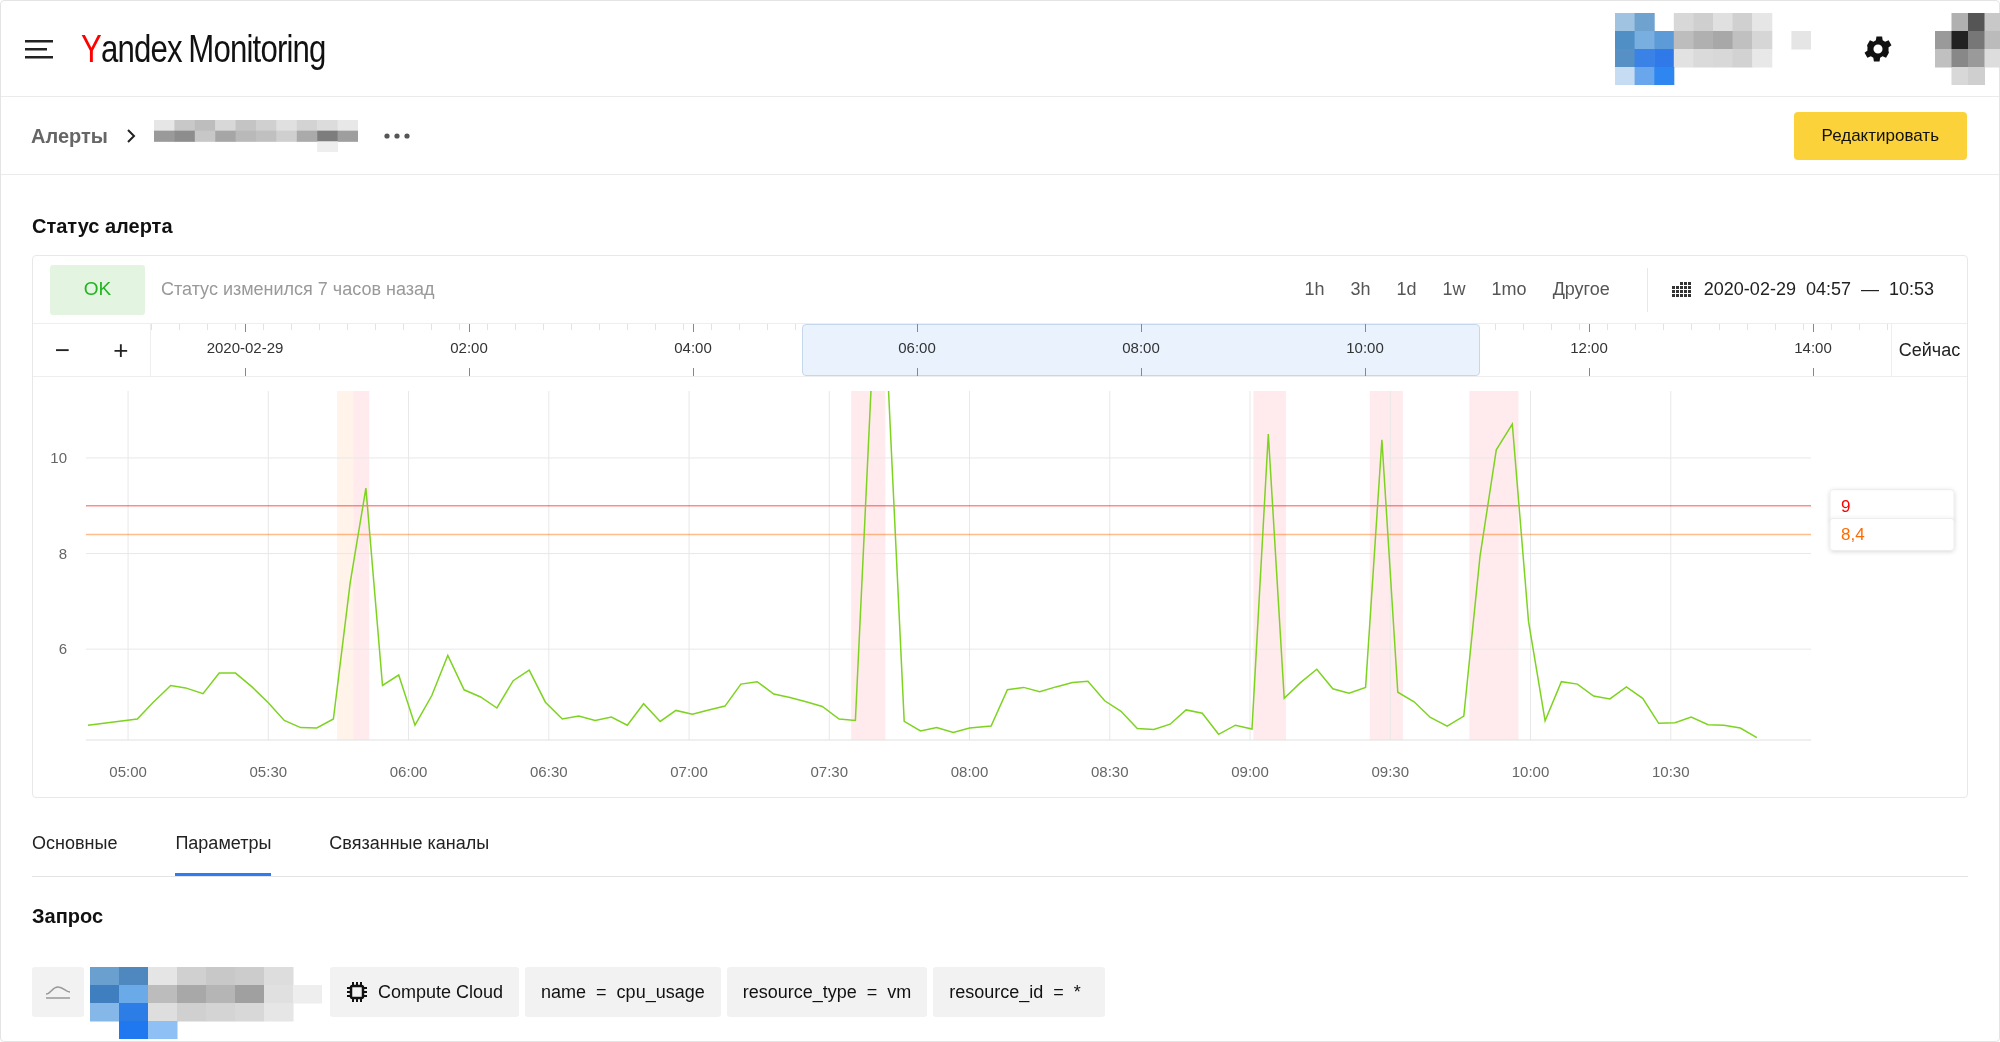 The height and width of the screenshot is (1042, 2000). Describe the element at coordinates (917, 348) in the screenshot. I see `timeline-label: 06:00` at that location.